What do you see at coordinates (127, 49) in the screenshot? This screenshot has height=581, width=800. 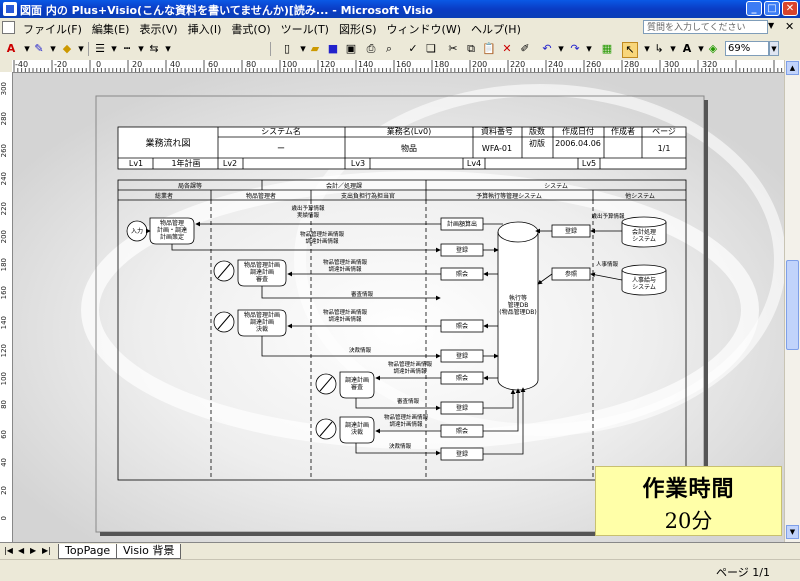 I see `line-pattern-icon: ┅` at bounding box center [127, 49].